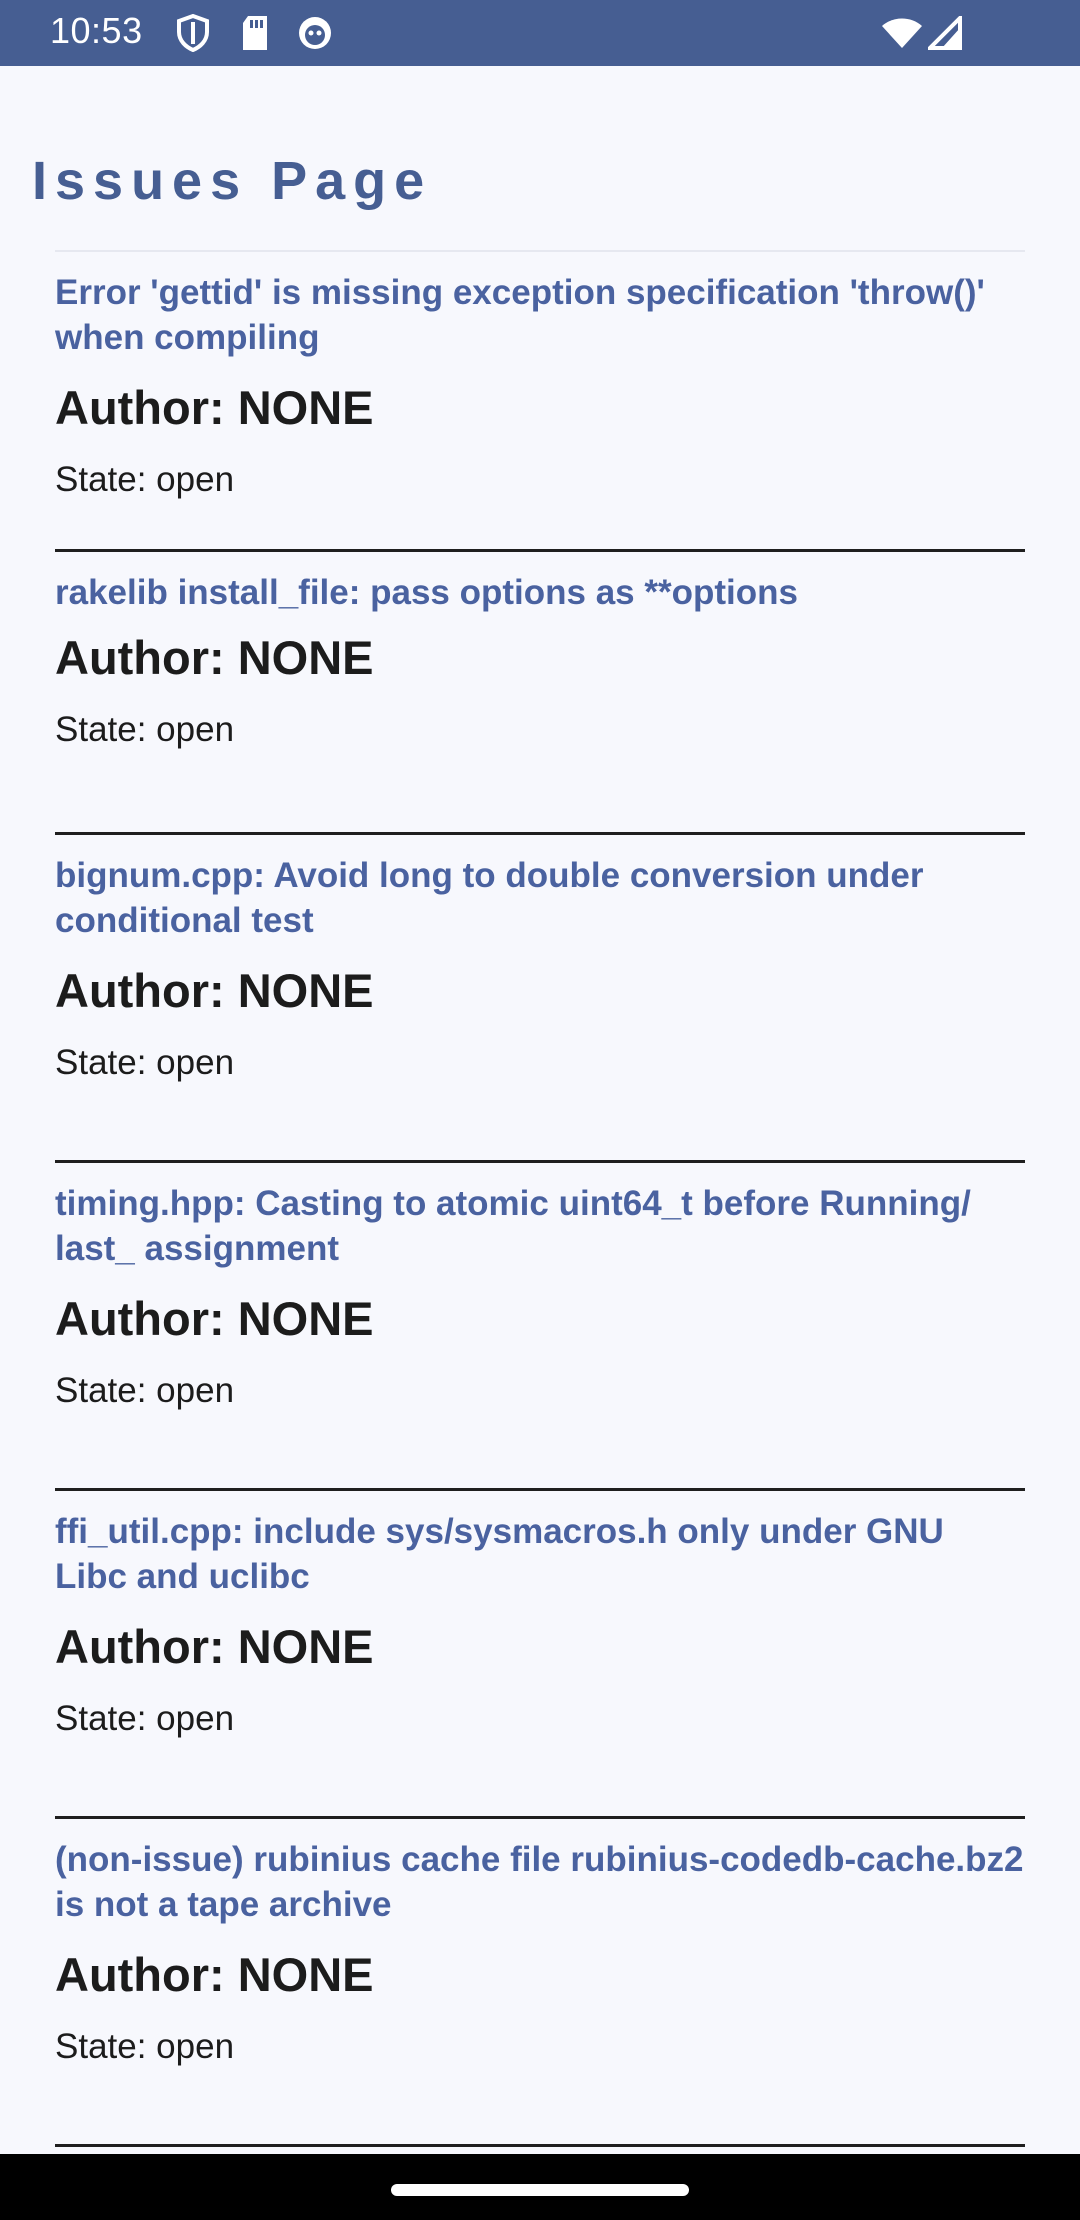 The image size is (1080, 2220). Describe the element at coordinates (96, 30) in the screenshot. I see `status-time: 10:53` at that location.